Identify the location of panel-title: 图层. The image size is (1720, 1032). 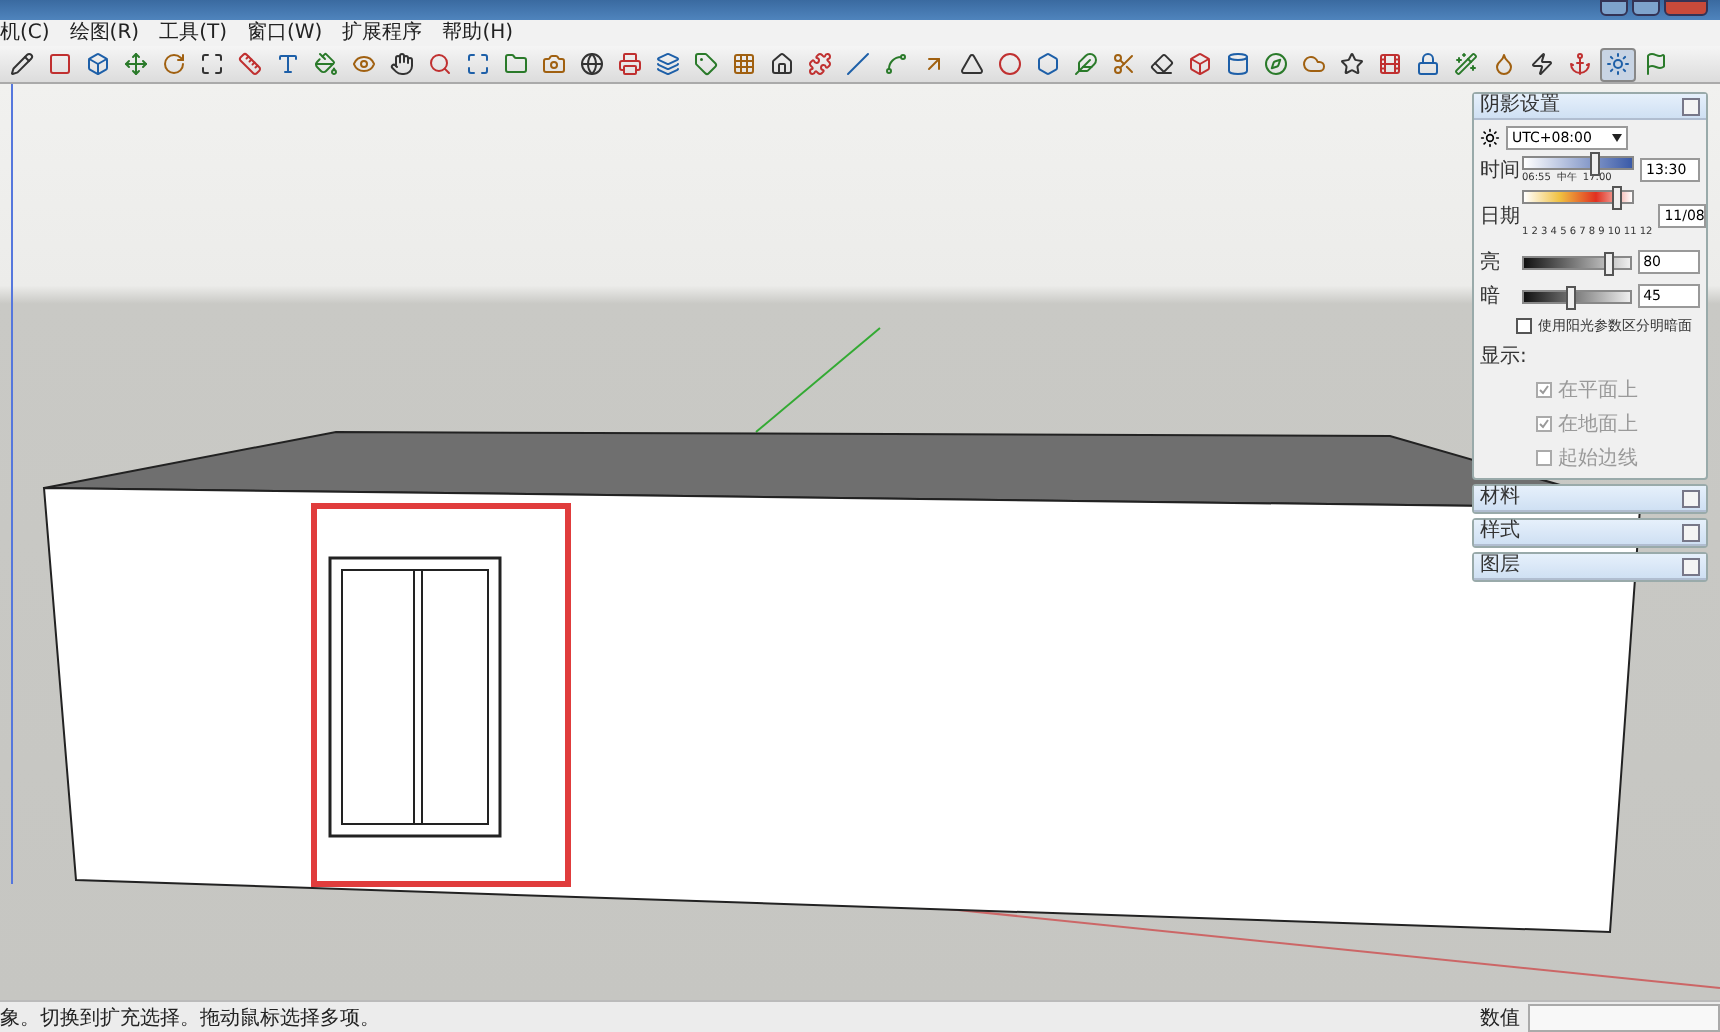
(1500, 566).